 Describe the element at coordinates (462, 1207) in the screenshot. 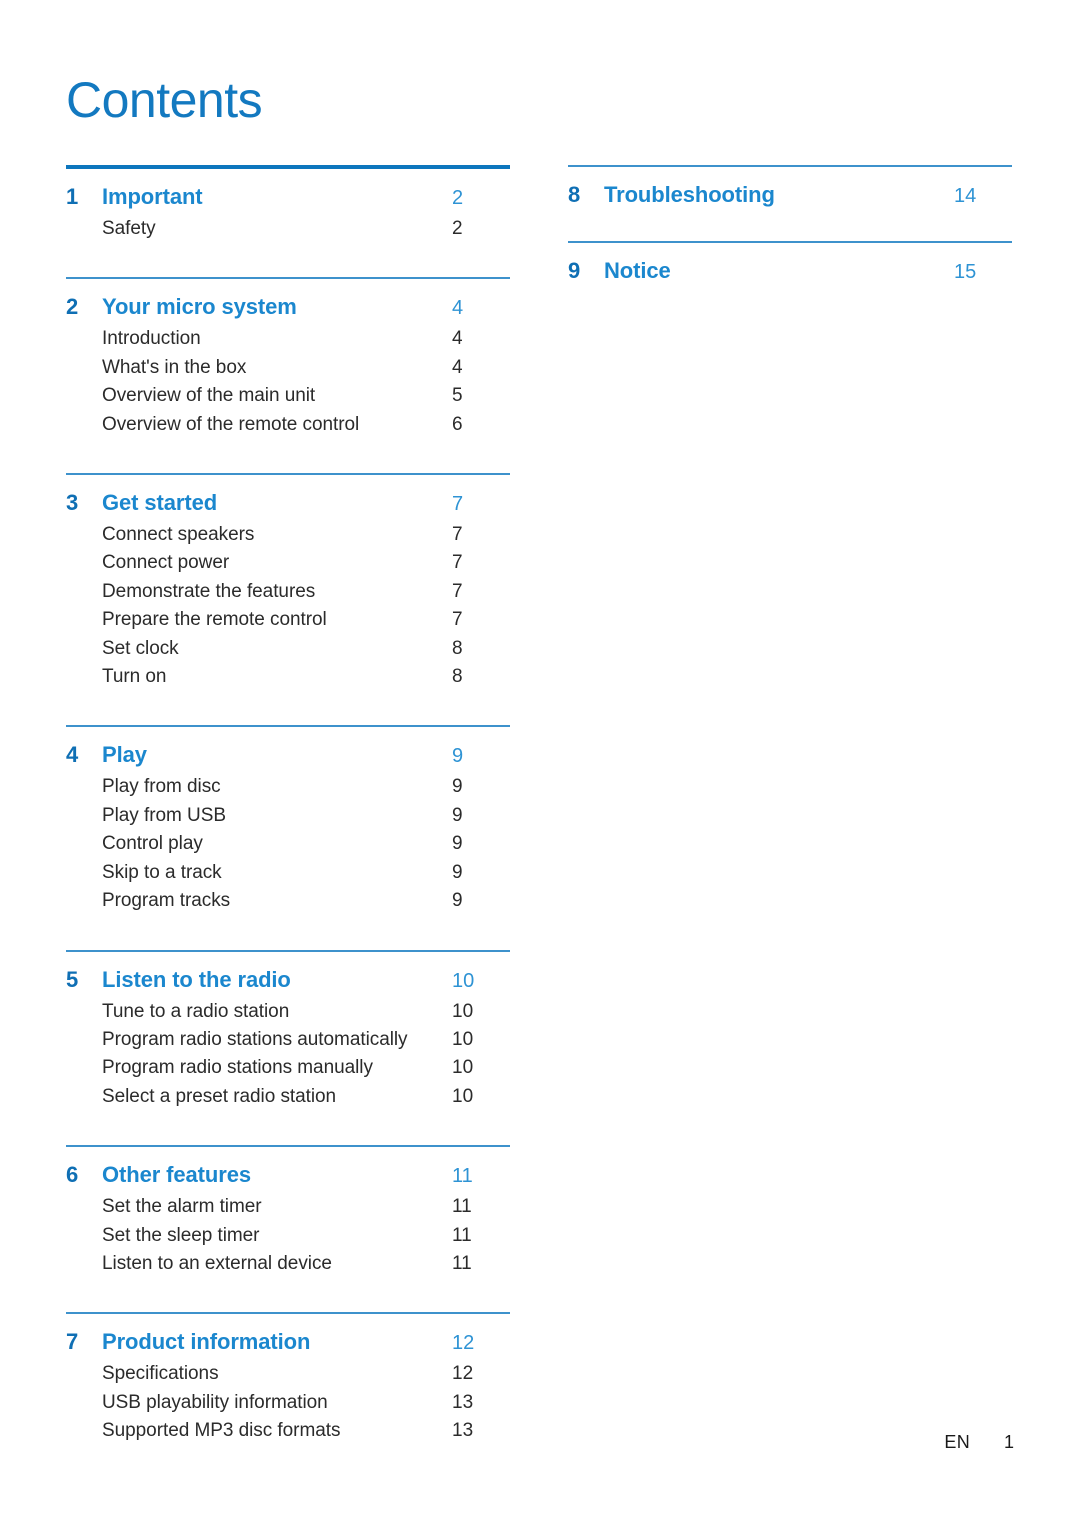

I see `toc-entry-page-number: 11` at that location.